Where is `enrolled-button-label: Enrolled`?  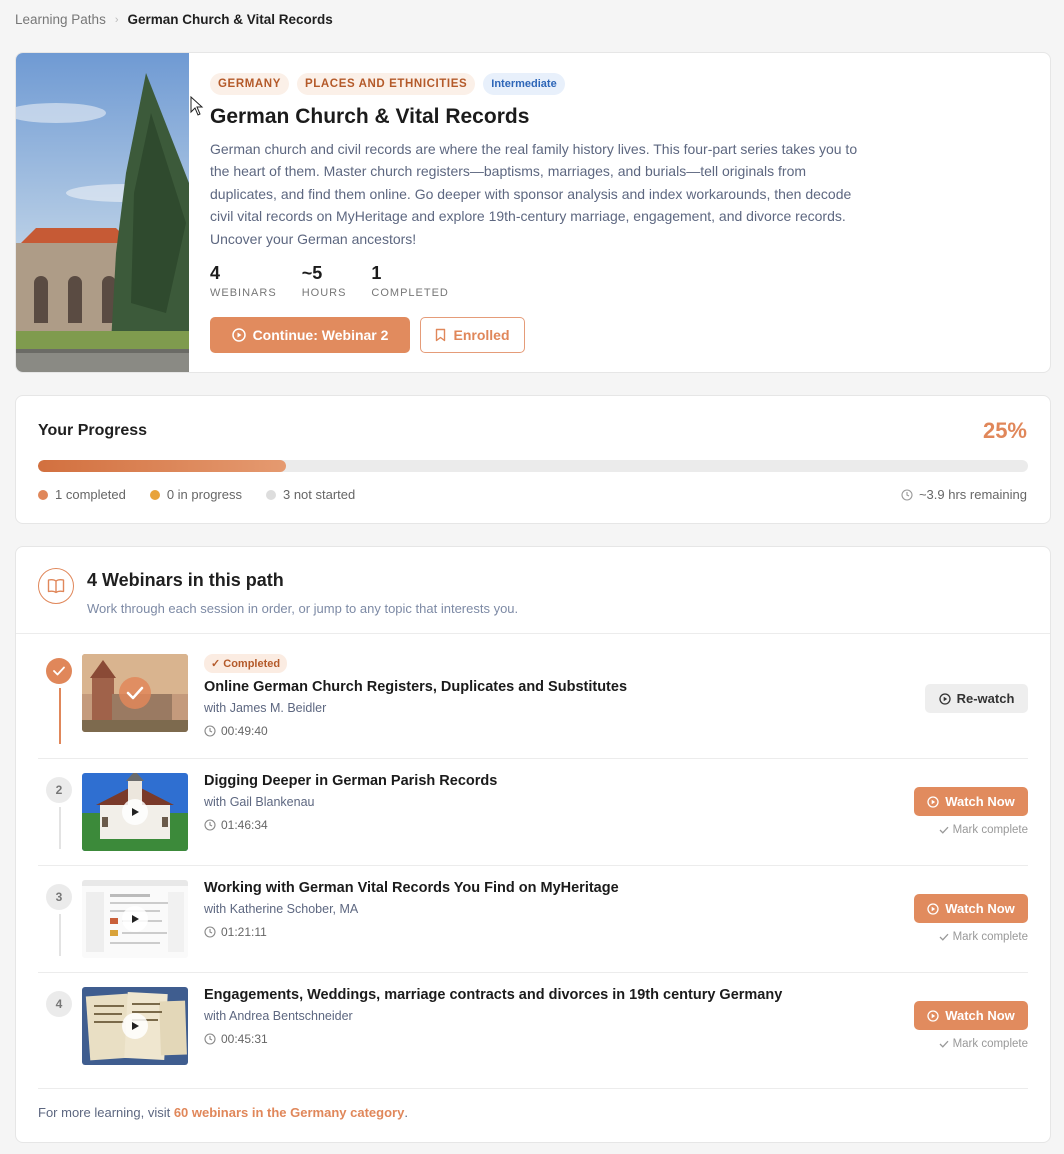
enrolled-button-label: Enrolled is located at coordinates (481, 335).